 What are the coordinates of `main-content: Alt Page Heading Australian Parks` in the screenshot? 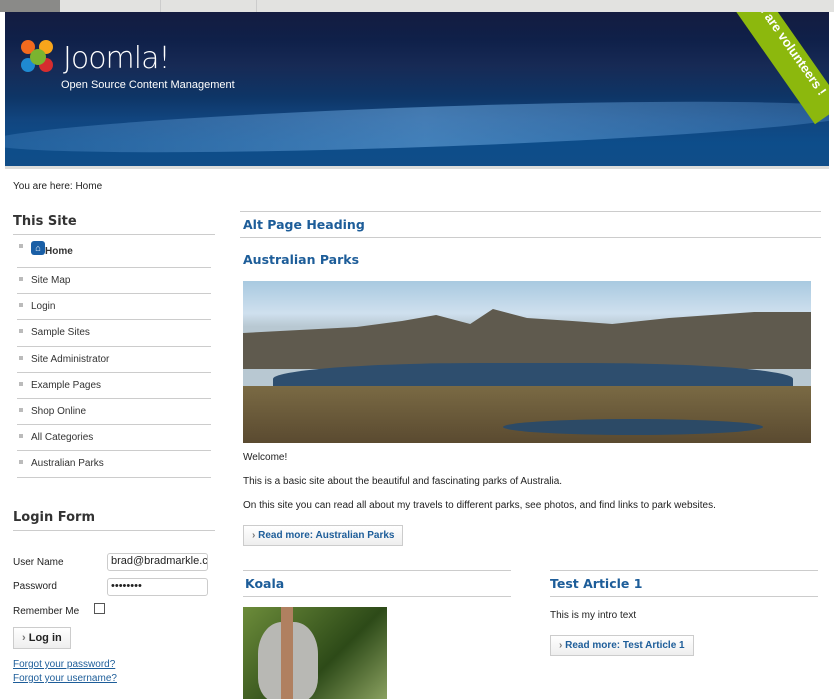 It's located at (530, 239).